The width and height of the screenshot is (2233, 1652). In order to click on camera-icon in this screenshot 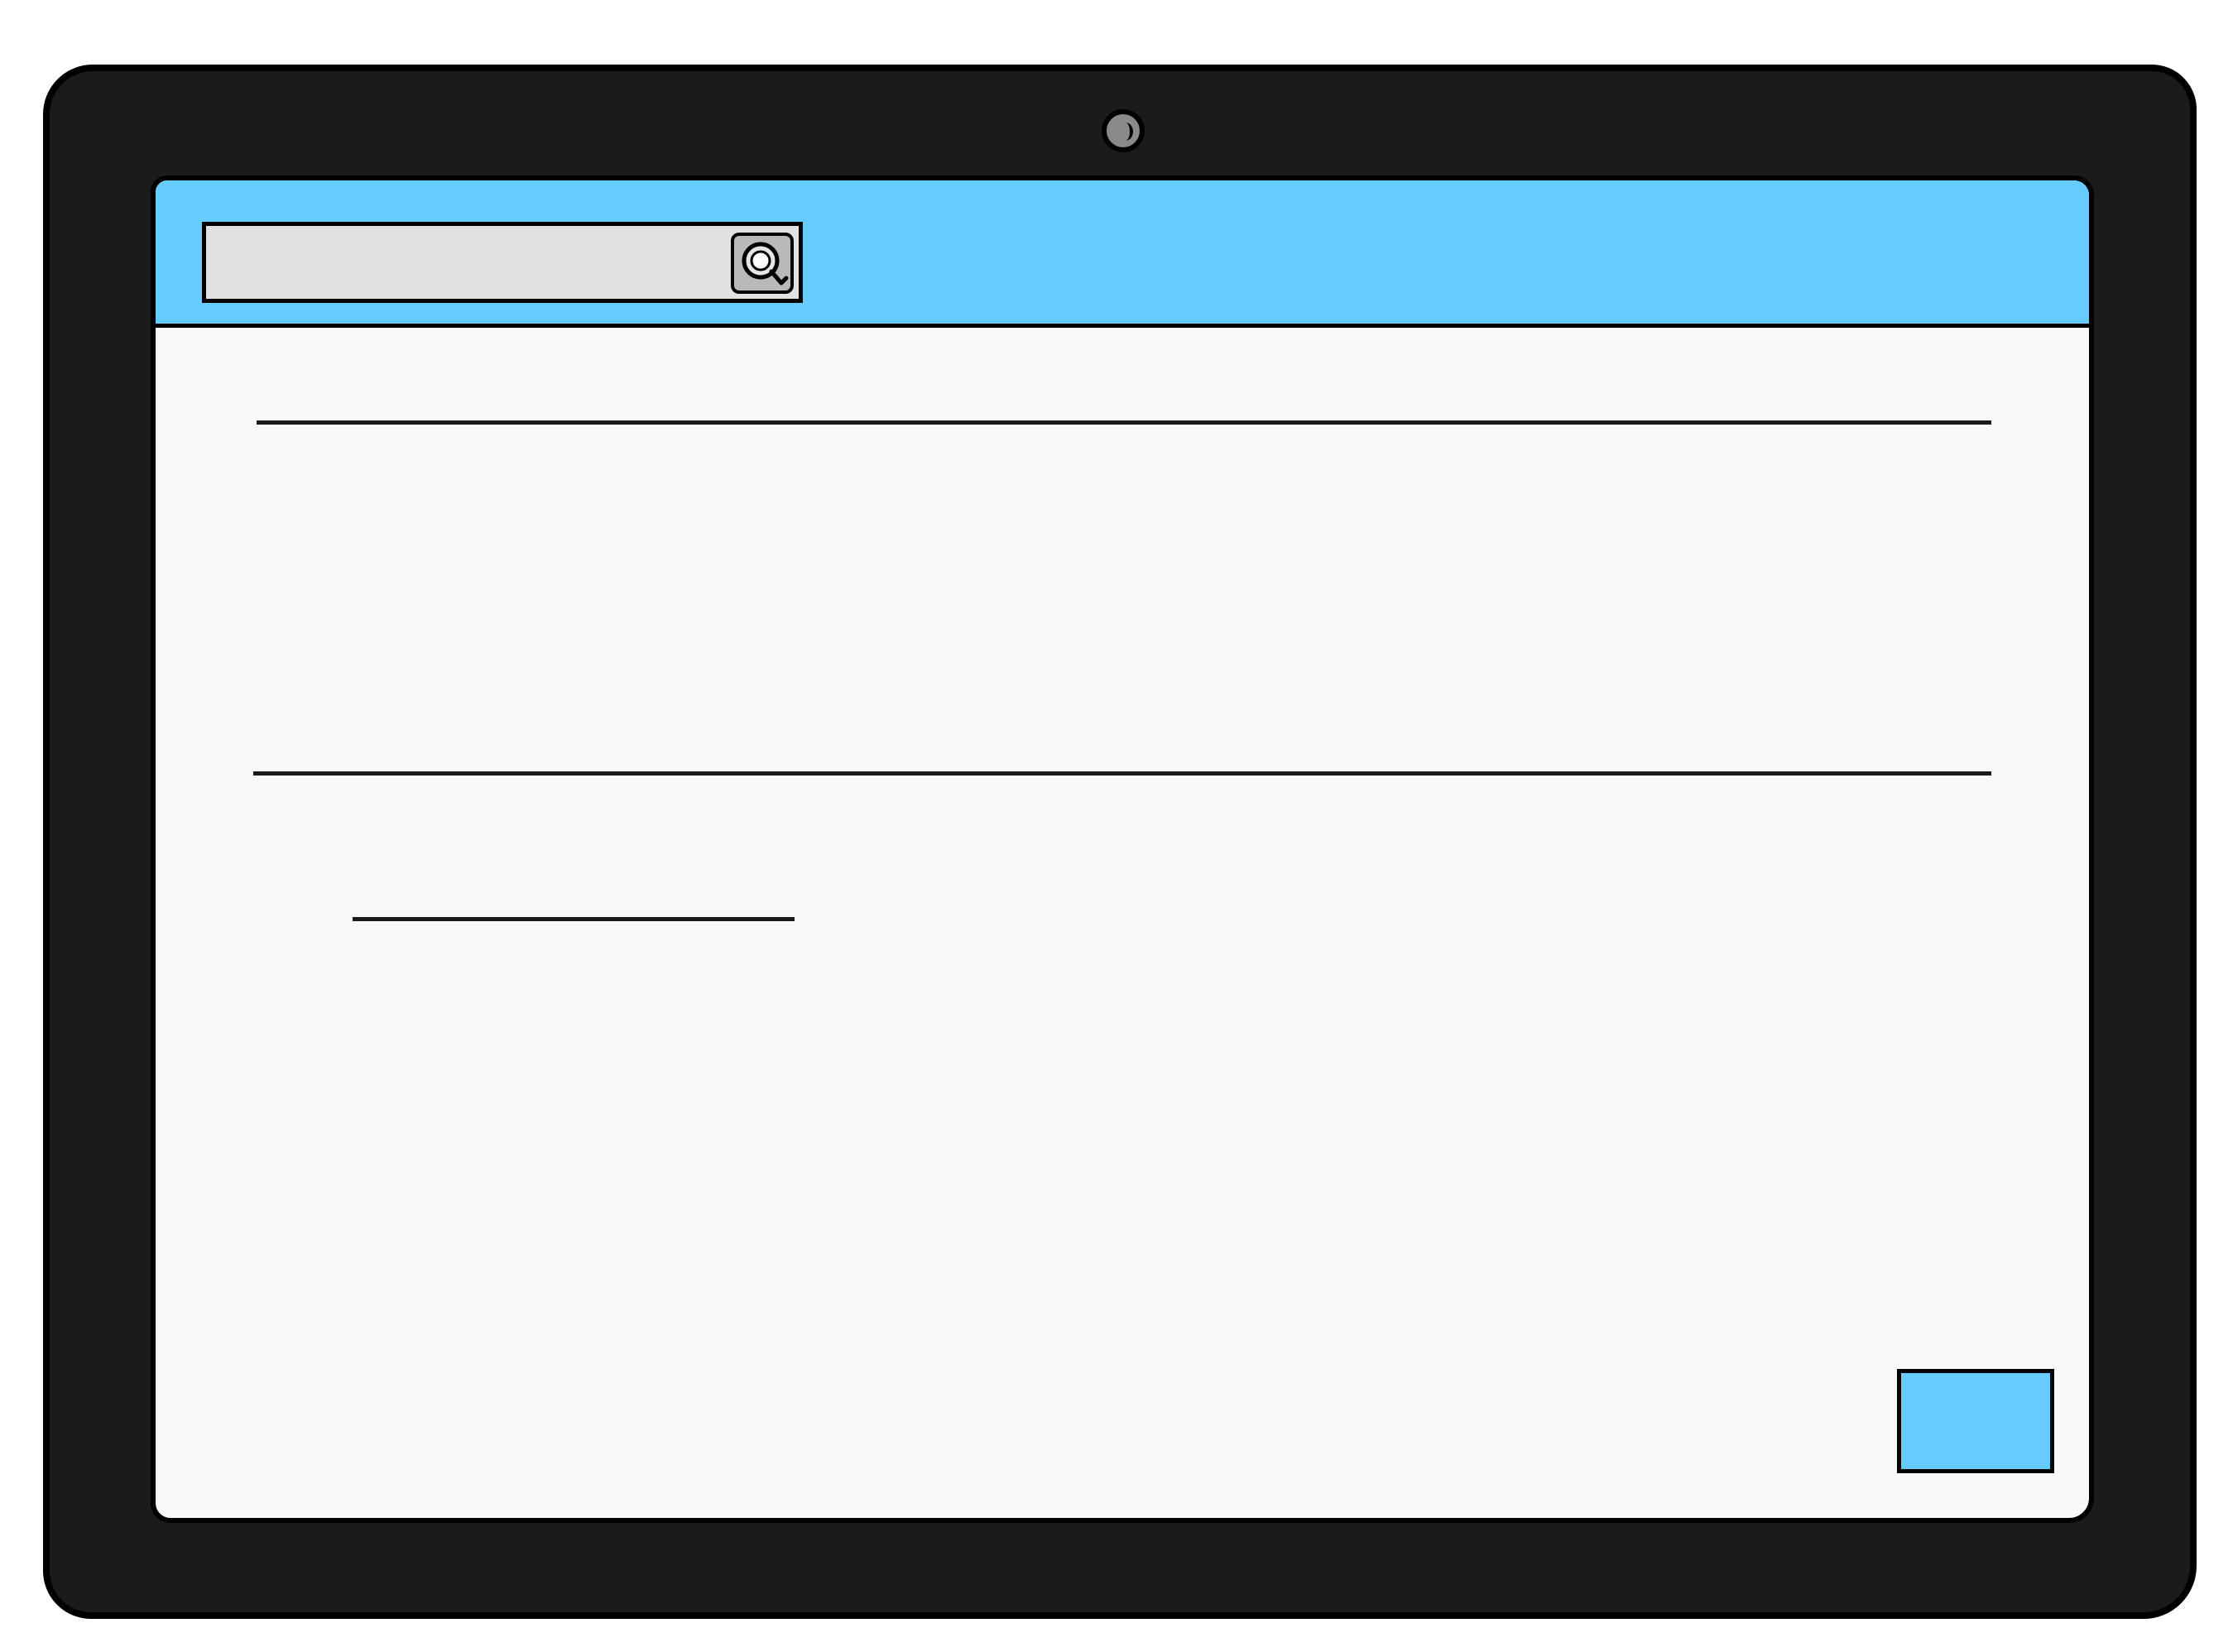, I will do `click(1123, 130)`.